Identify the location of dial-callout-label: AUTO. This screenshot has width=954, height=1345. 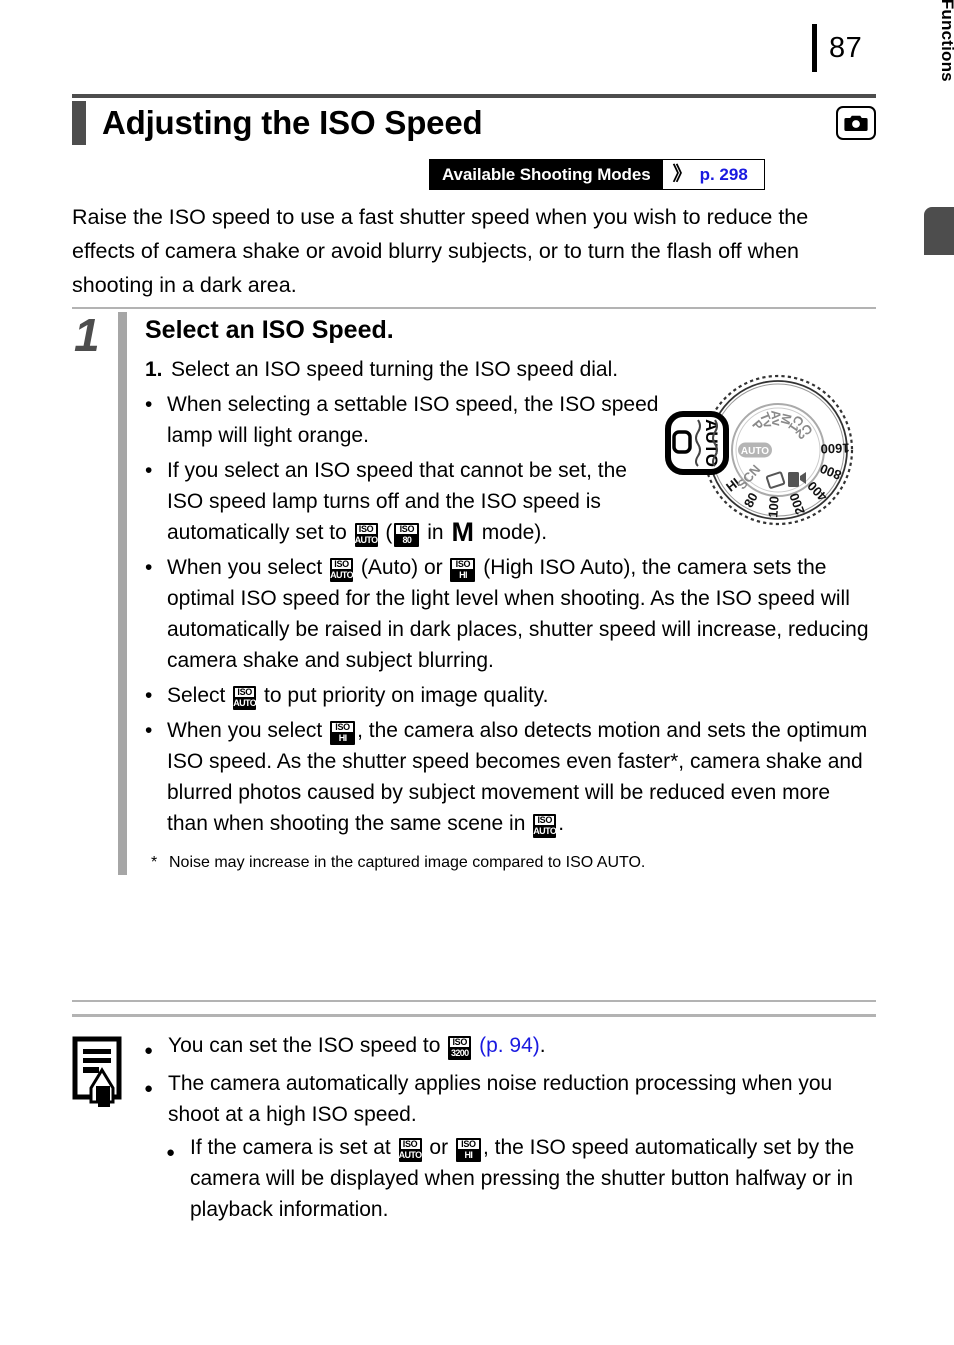
(711, 443).